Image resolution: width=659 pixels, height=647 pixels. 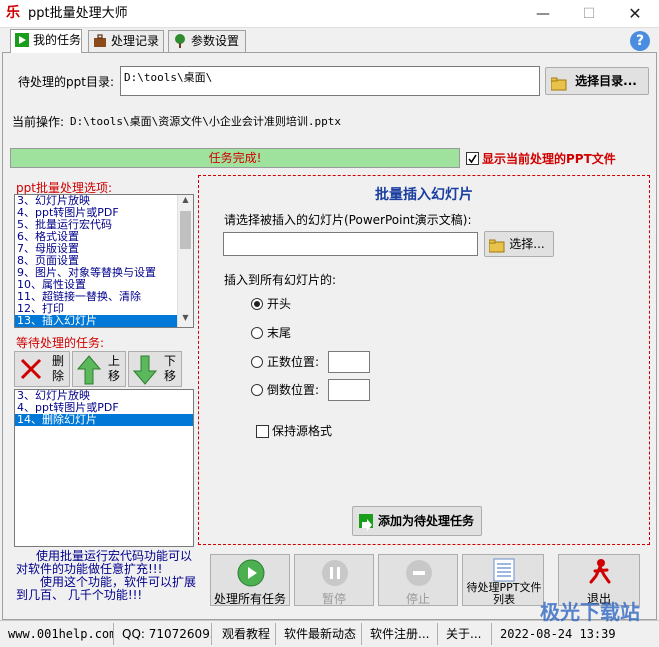 What do you see at coordinates (424, 195) in the screenshot?
I see `insert-title: 批量插入幻灯片` at bounding box center [424, 195].